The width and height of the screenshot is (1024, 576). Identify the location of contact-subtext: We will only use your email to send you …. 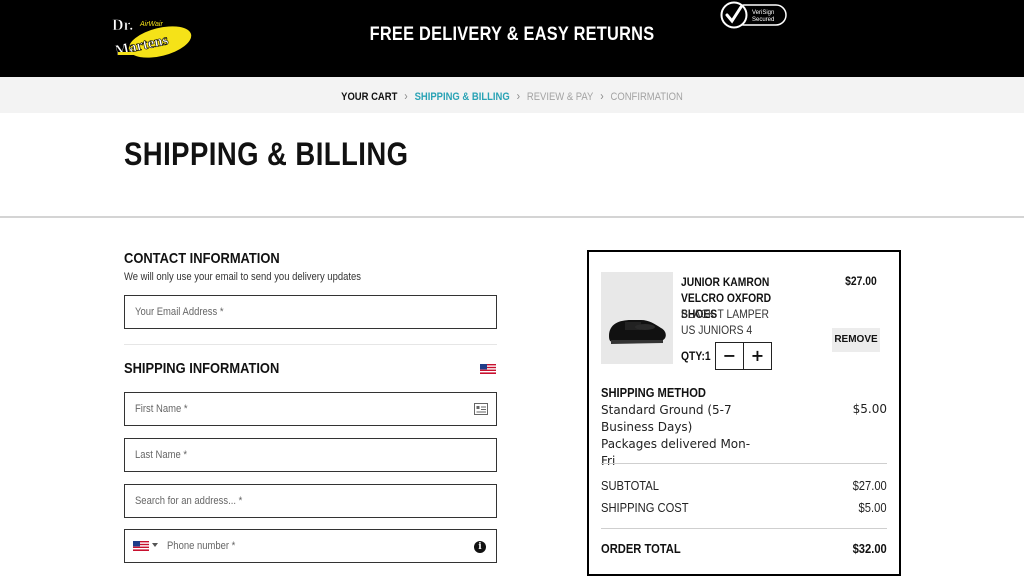
(242, 277).